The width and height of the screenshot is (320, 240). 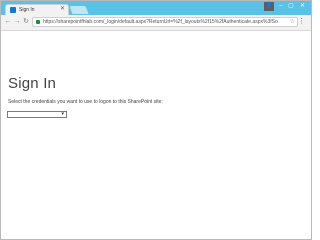 I want to click on new-tab-button, so click(x=79, y=10).